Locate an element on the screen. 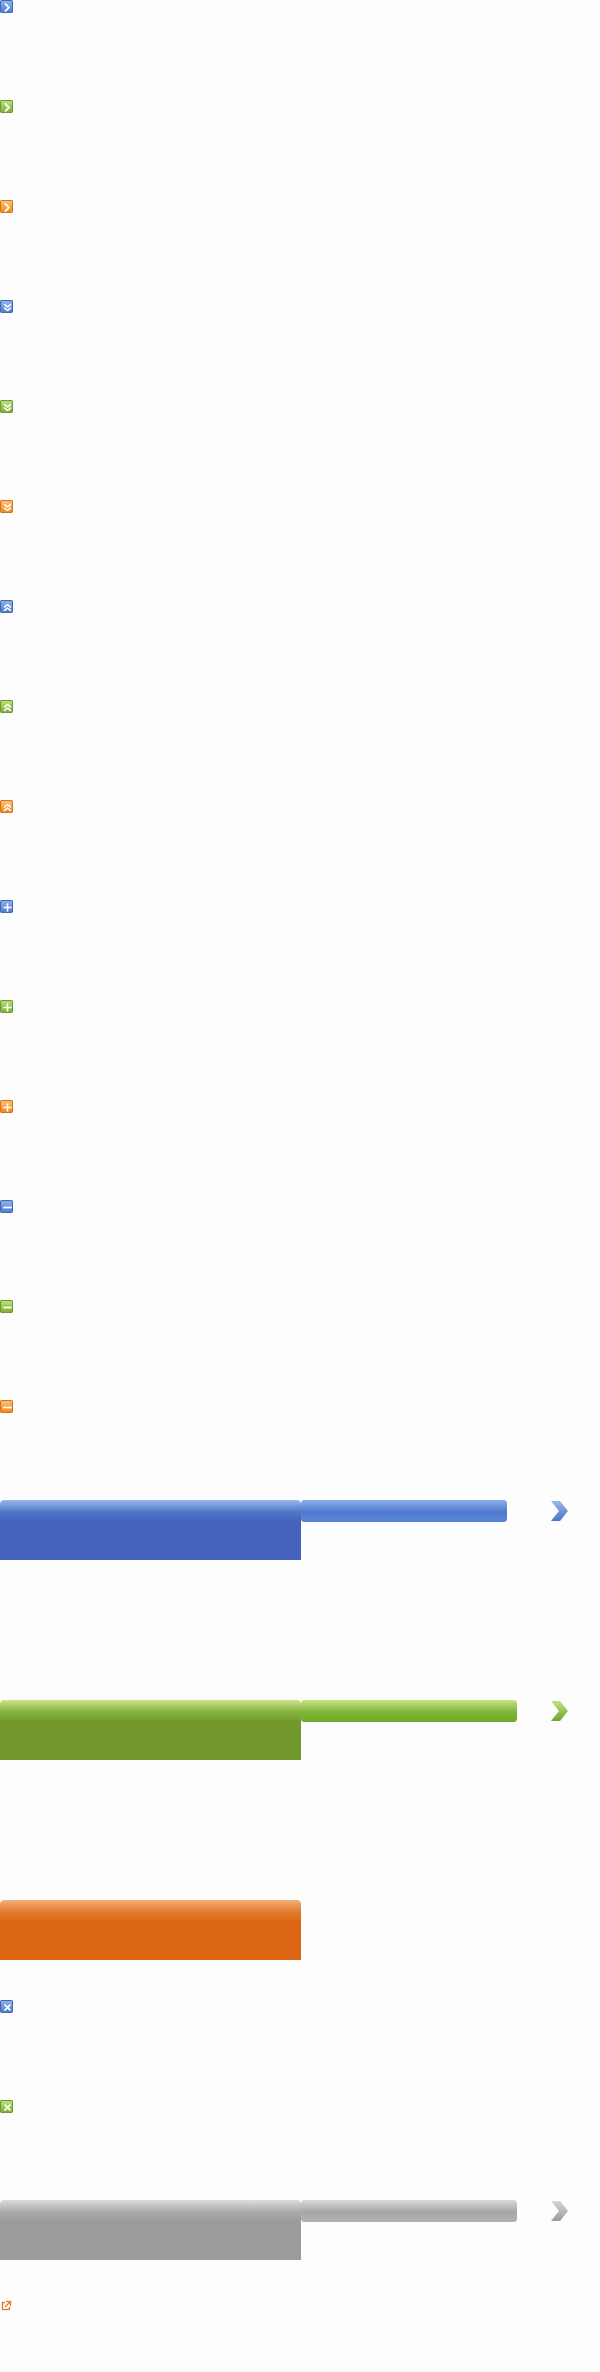  external-link-icon is located at coordinates (6, 2306).